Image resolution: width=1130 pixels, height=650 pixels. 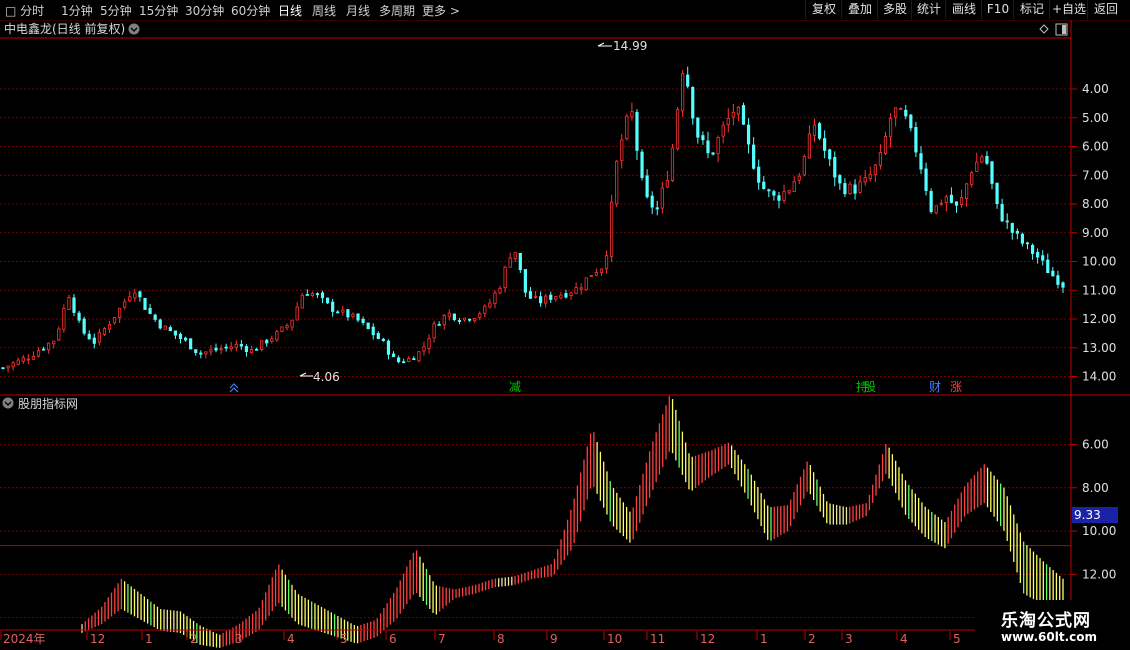 I want to click on overlay-button: 叠加, so click(x=859, y=9).